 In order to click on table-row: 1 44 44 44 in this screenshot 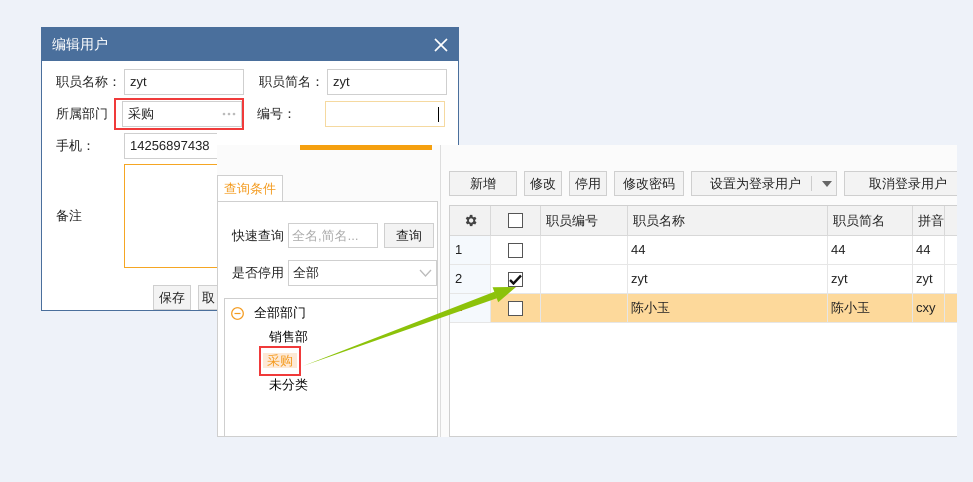, I will do `click(703, 250)`.